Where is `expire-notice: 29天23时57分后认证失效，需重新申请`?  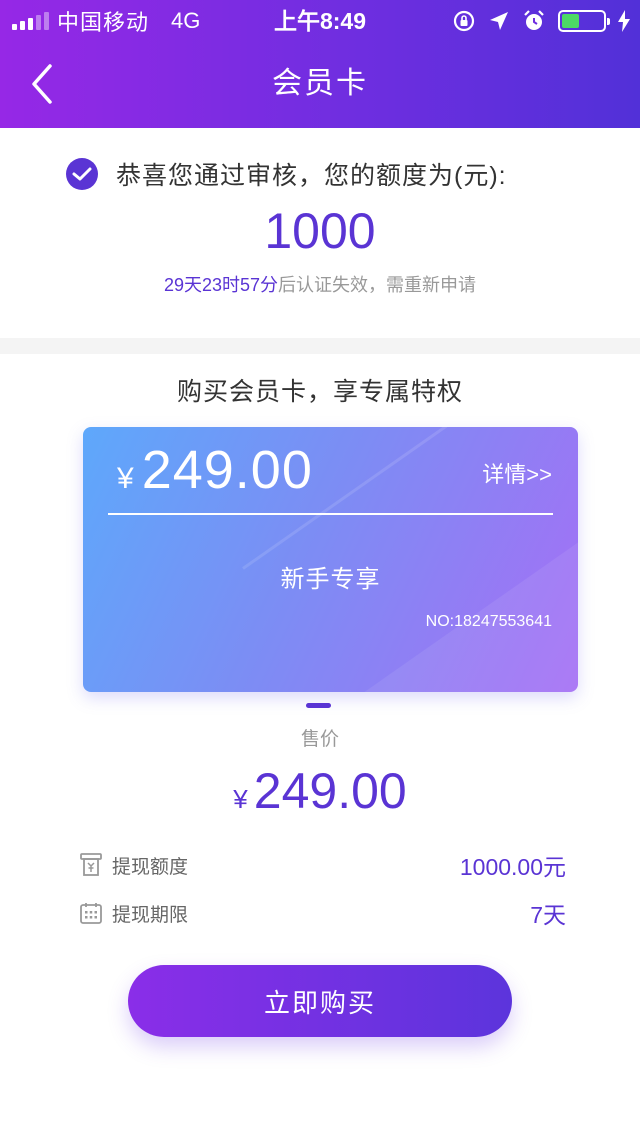 expire-notice: 29天23时57分后认证失效，需重新申请 is located at coordinates (320, 285).